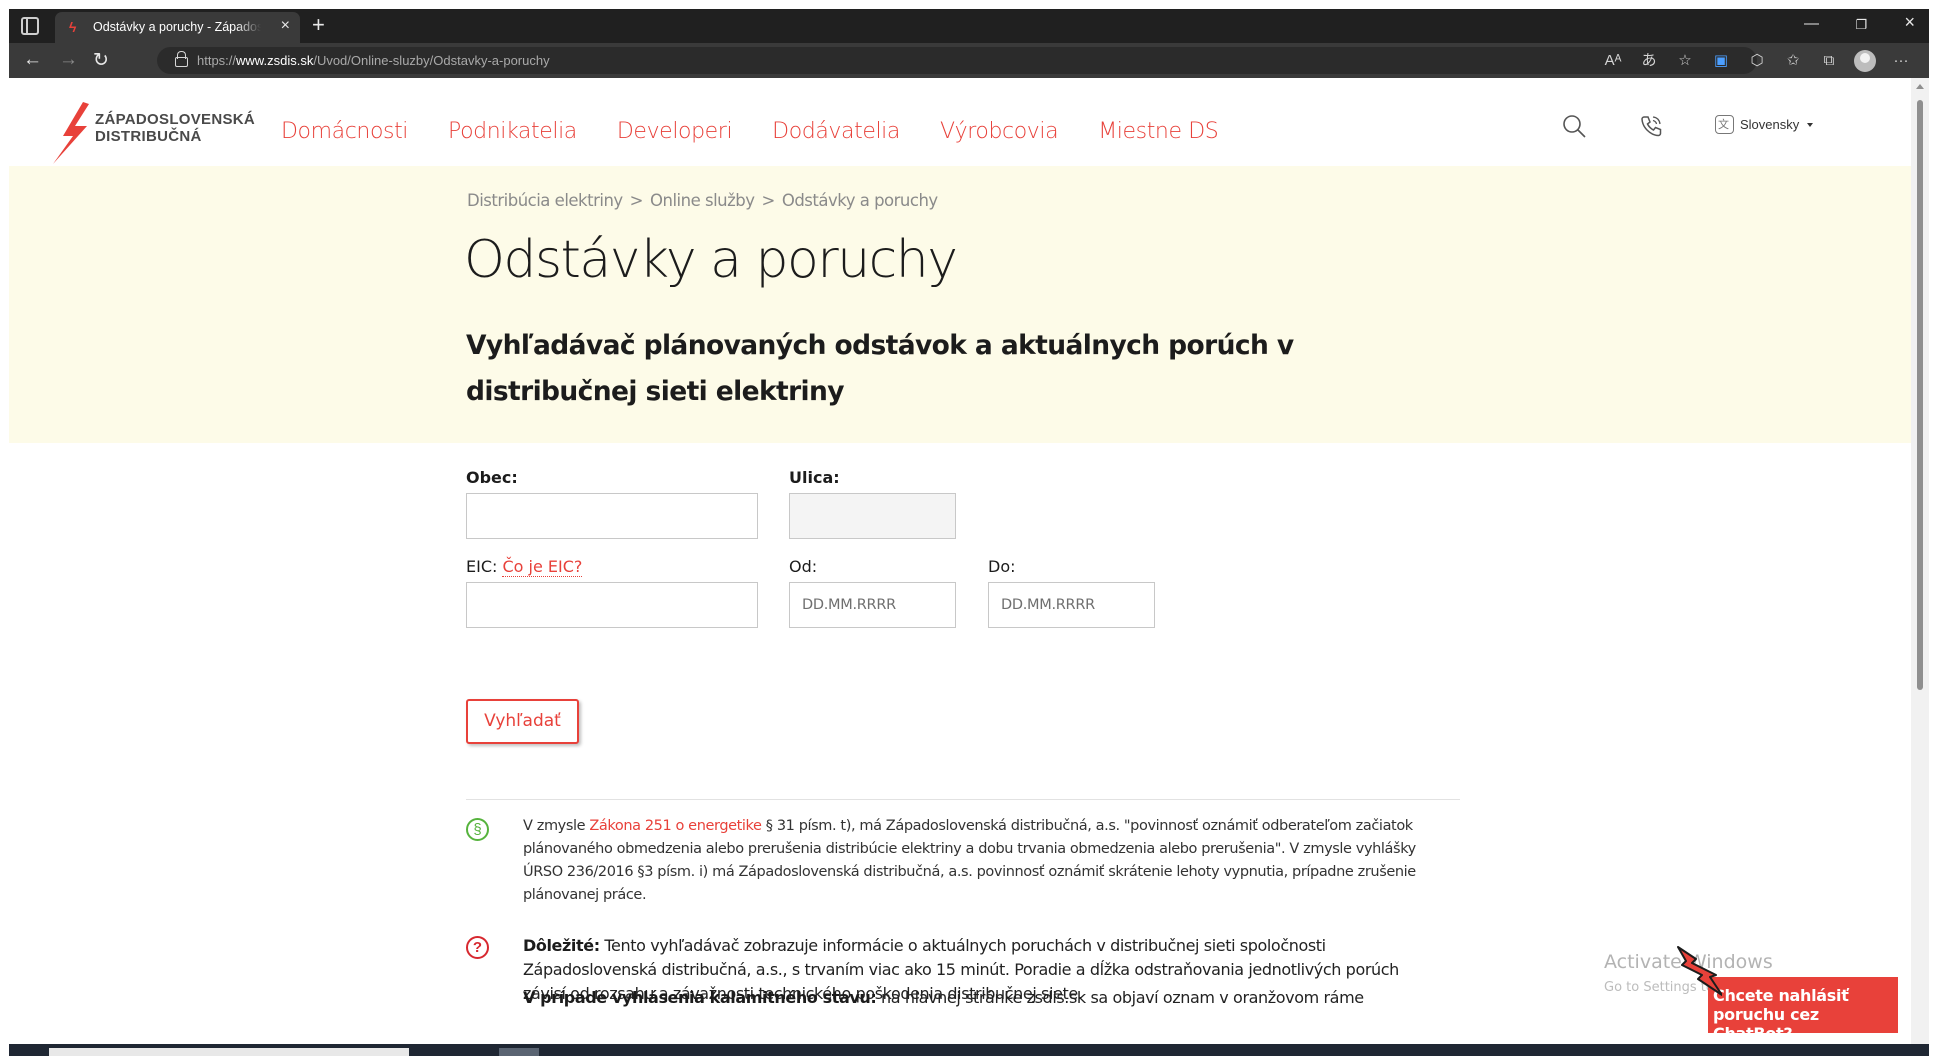 The image size is (1936, 1056). I want to click on logo-line-2: DISTRIBUČNÁ, so click(148, 136).